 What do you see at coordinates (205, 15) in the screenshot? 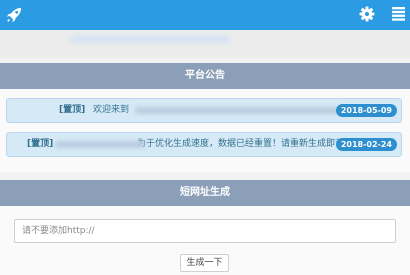
I see `top-navbar` at bounding box center [205, 15].